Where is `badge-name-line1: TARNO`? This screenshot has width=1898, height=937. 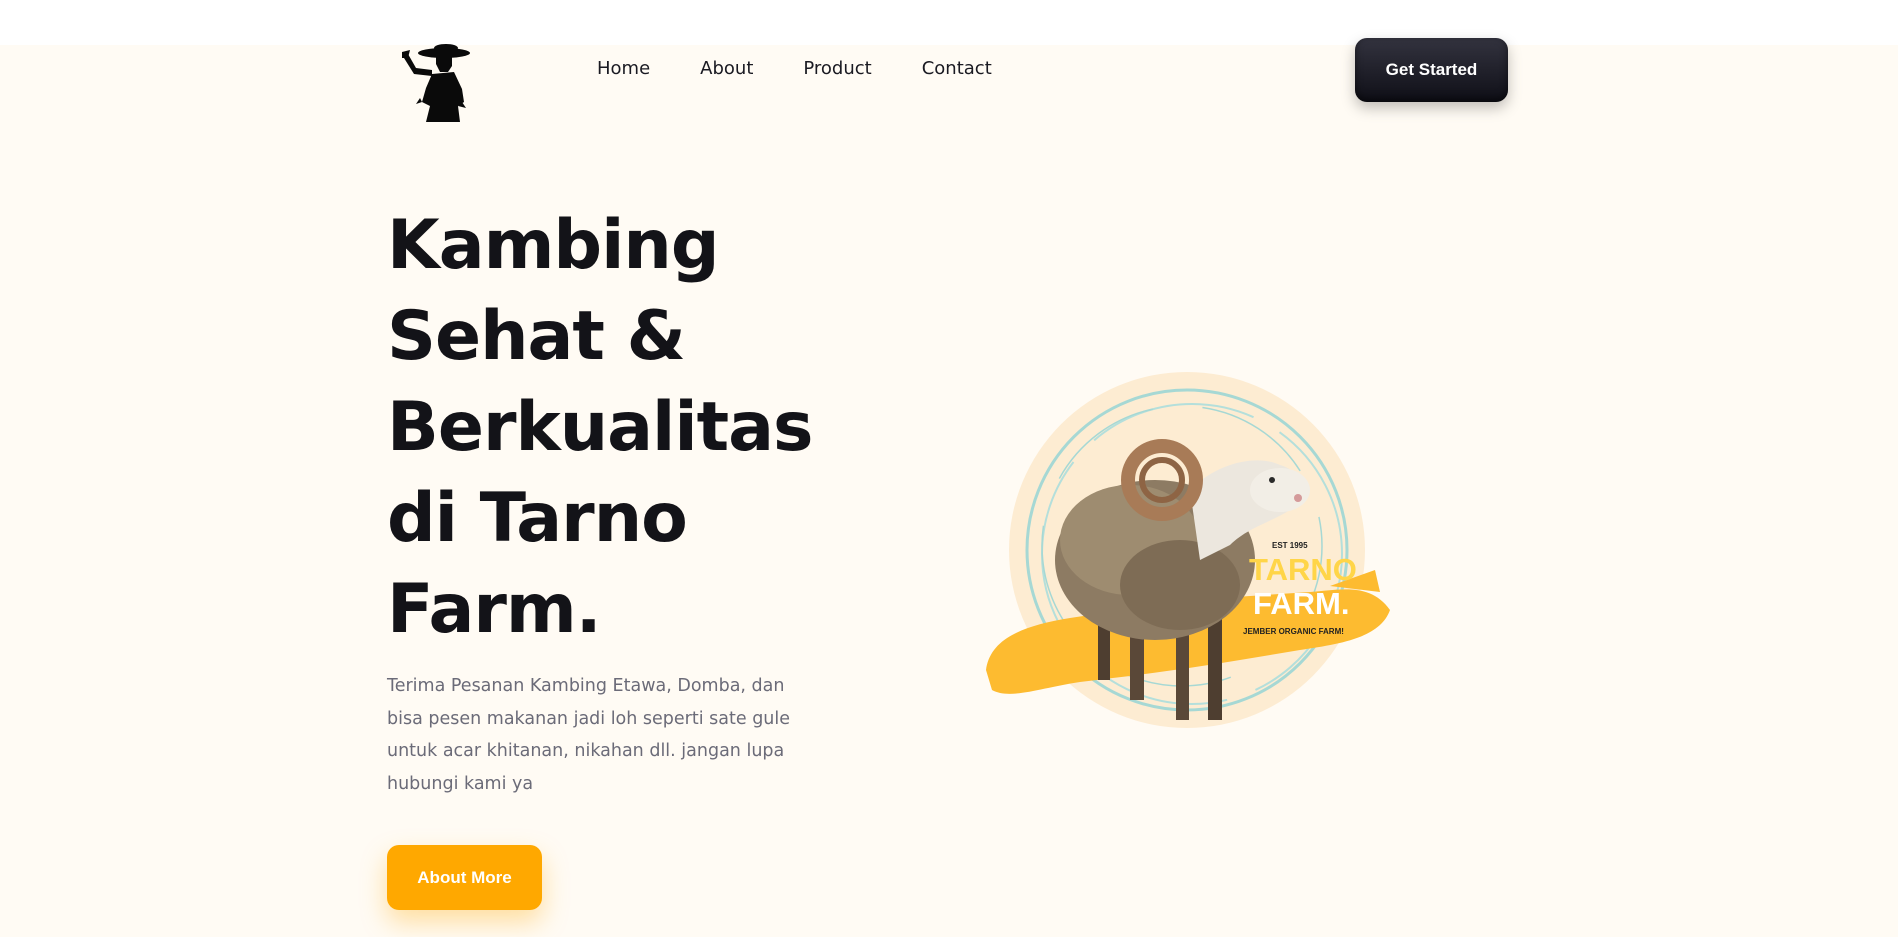
badge-name-line1: TARNO is located at coordinates (1303, 569).